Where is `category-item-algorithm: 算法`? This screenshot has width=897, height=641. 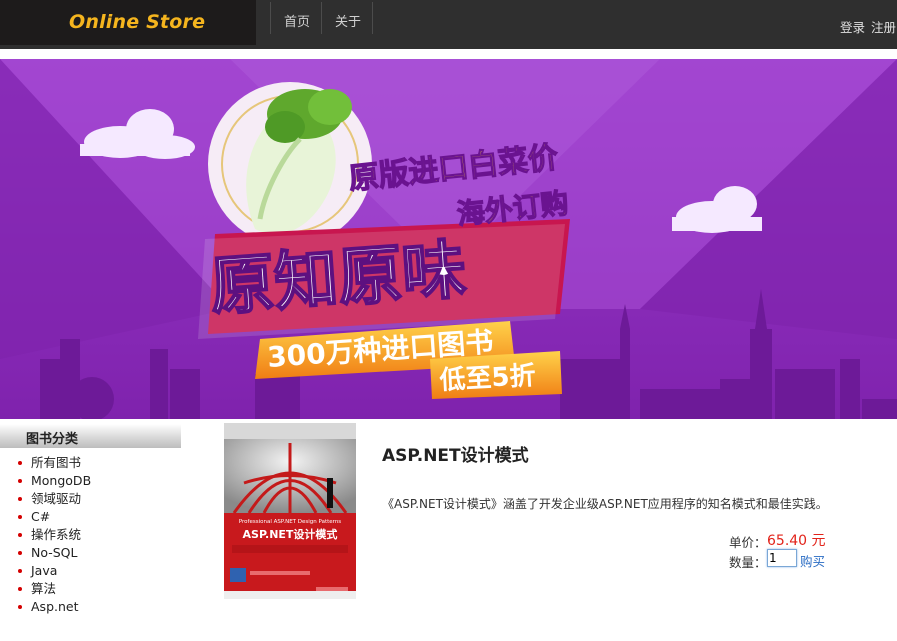 category-item-algorithm: 算法 is located at coordinates (45, 589).